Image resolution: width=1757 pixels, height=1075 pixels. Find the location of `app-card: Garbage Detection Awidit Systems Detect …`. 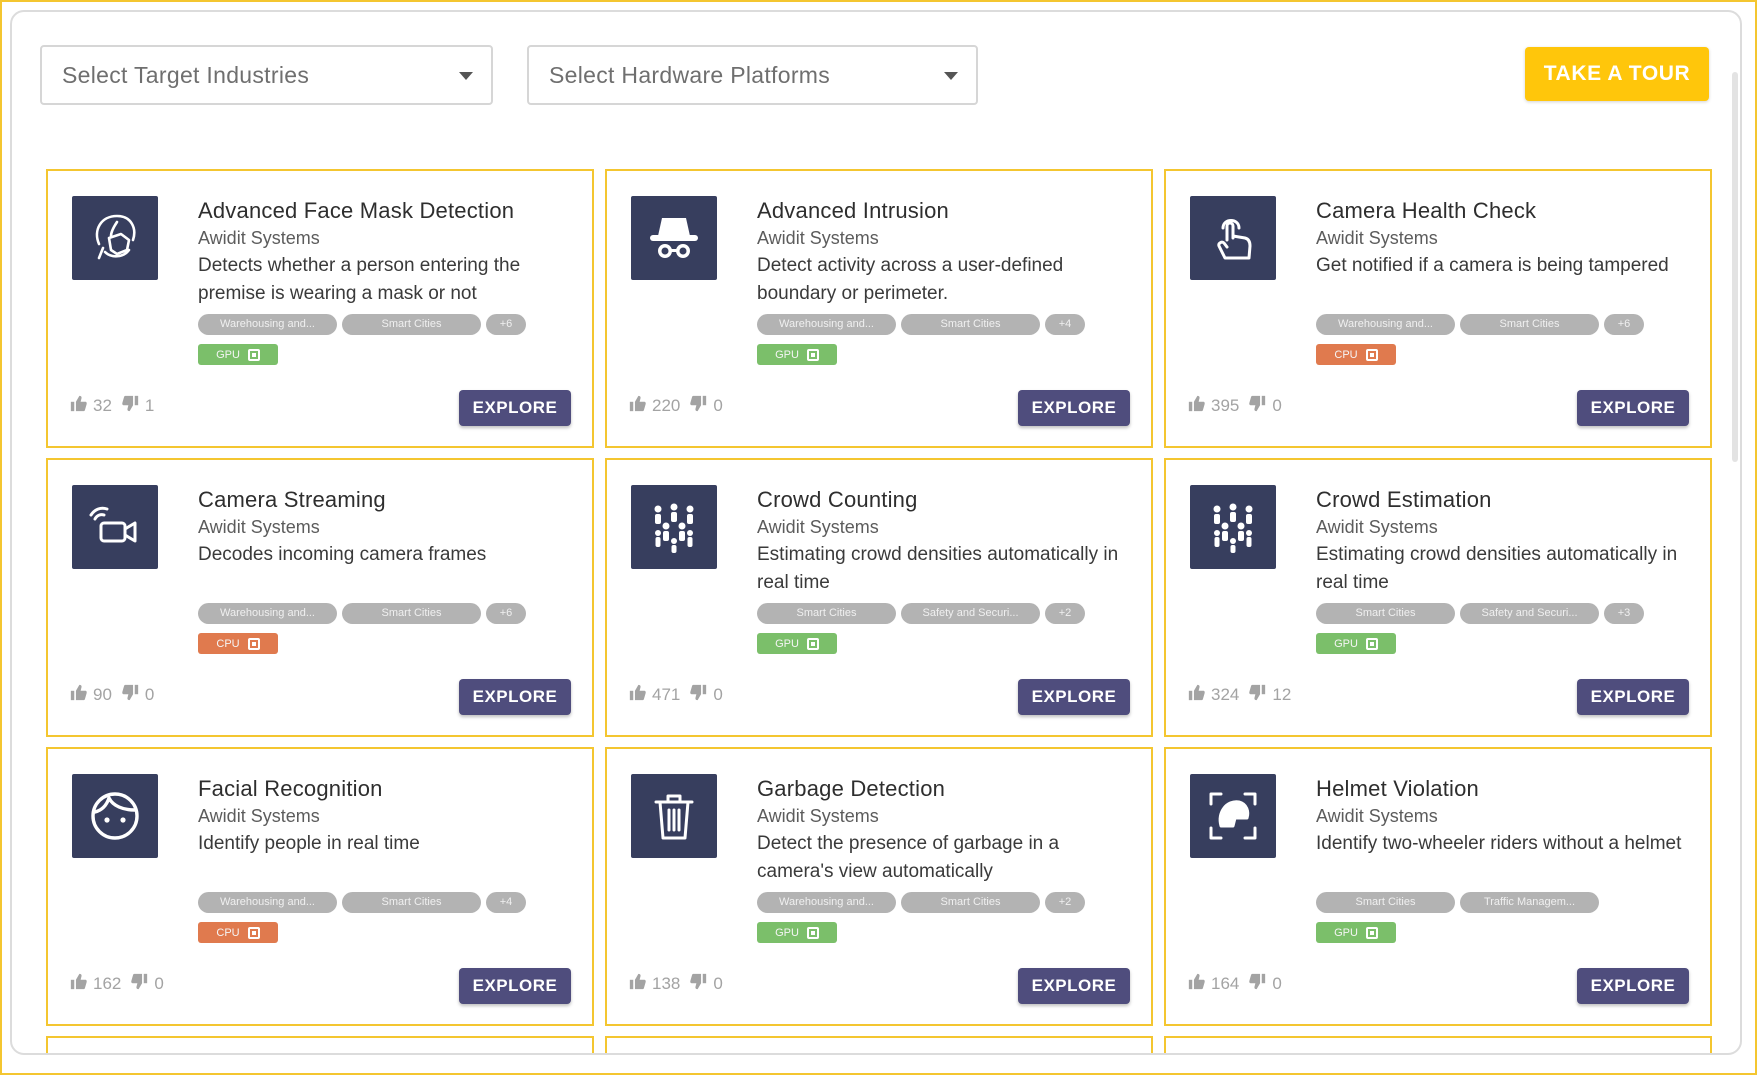

app-card: Garbage Detection Awidit Systems Detect … is located at coordinates (879, 886).